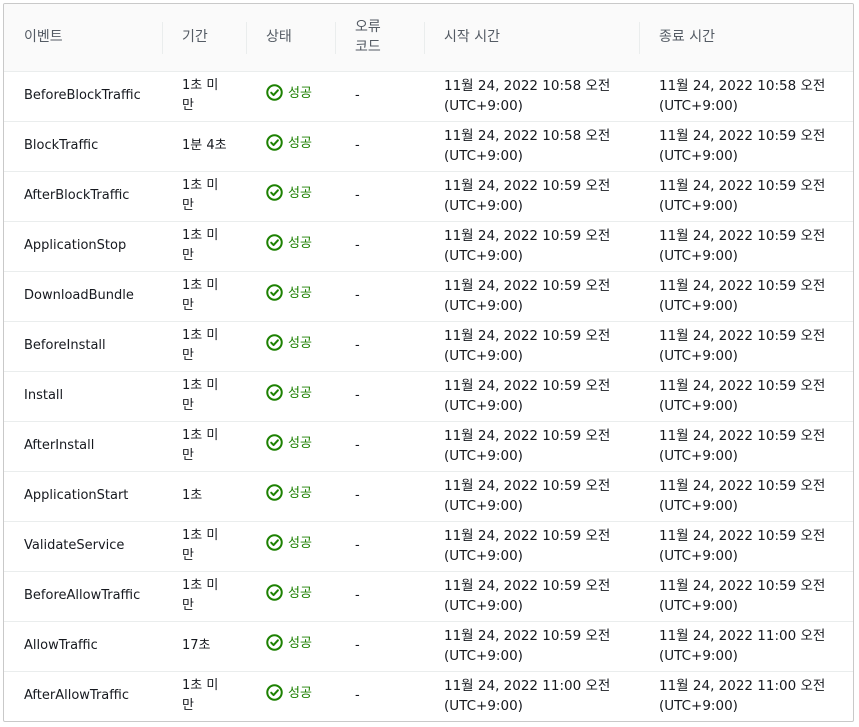 The image size is (859, 727). What do you see at coordinates (204, 146) in the screenshot?
I see `cell-duration: 1분 4초` at bounding box center [204, 146].